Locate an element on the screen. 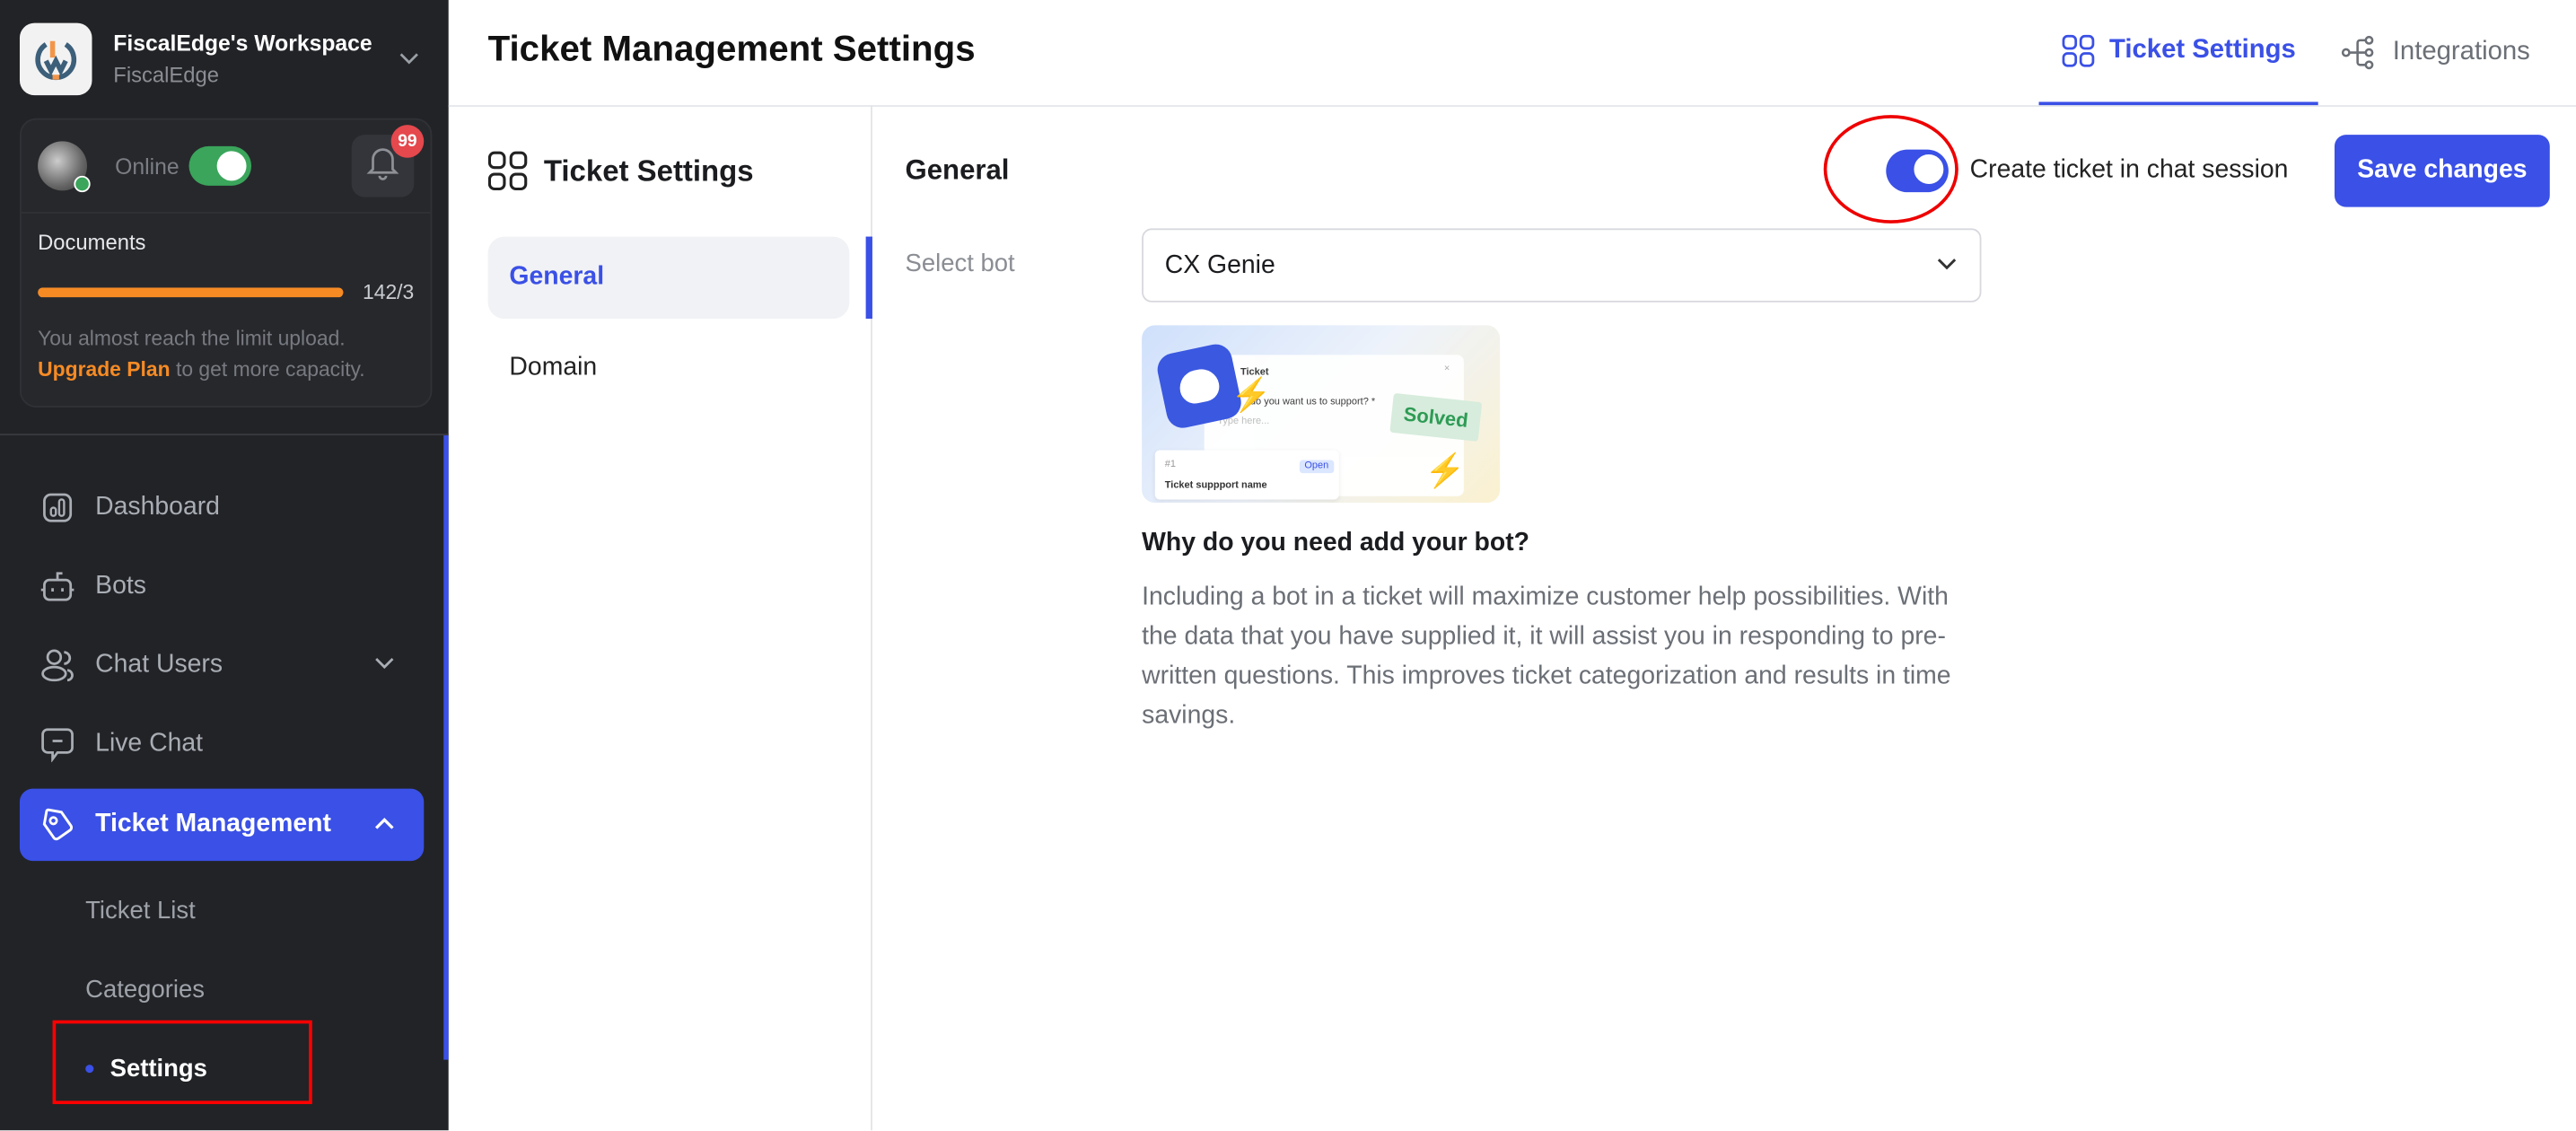  integrations-icon is located at coordinates (2360, 52).